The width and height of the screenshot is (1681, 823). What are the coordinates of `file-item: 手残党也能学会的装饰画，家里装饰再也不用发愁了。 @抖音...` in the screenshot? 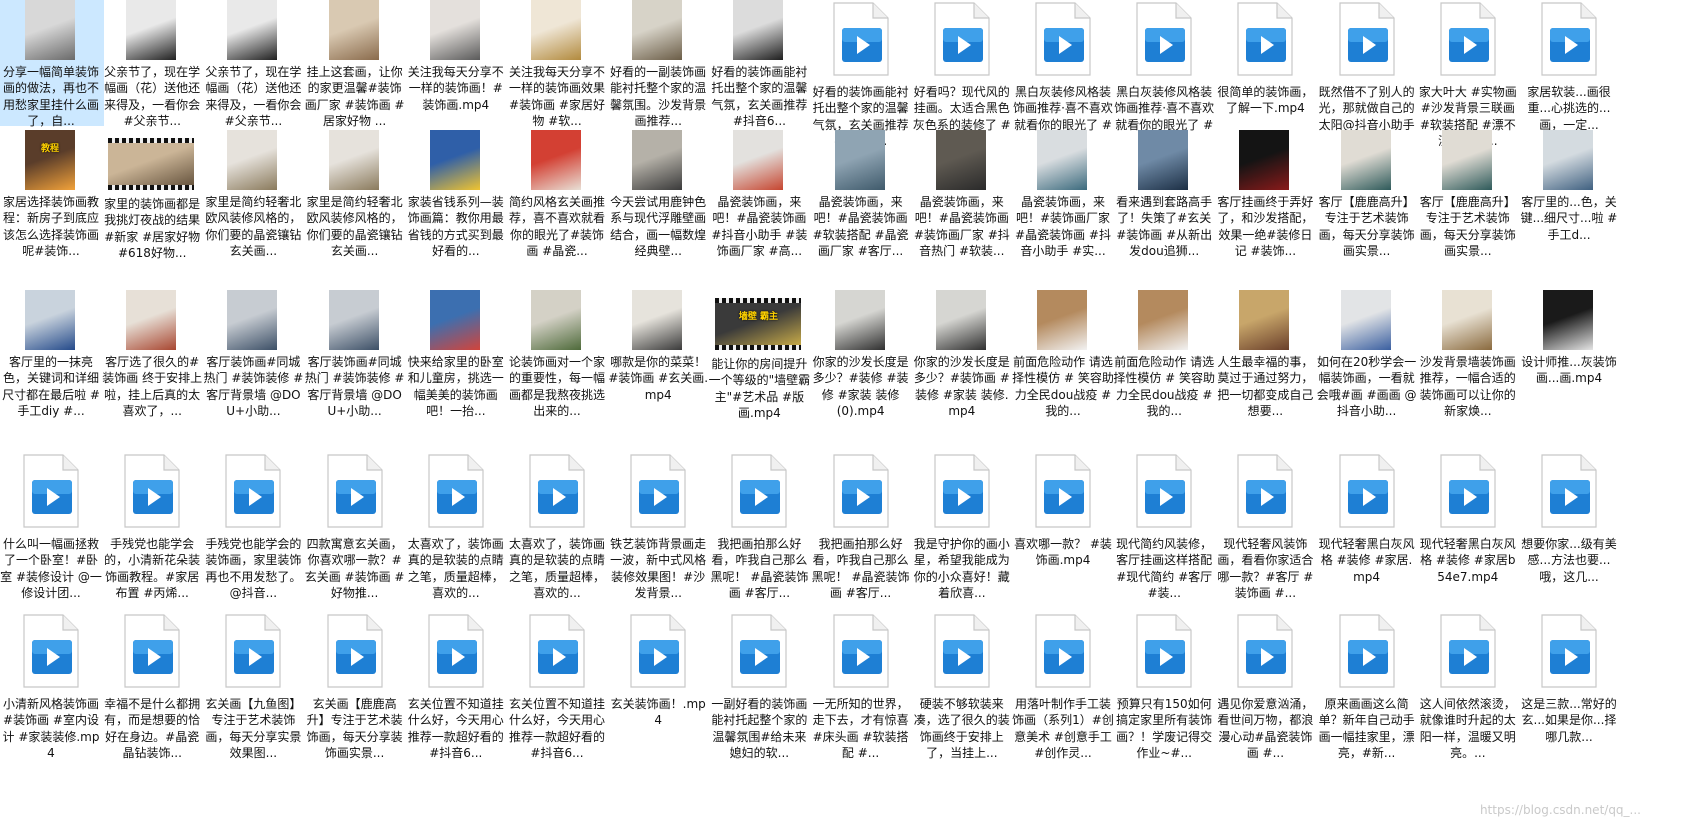 It's located at (252, 533).